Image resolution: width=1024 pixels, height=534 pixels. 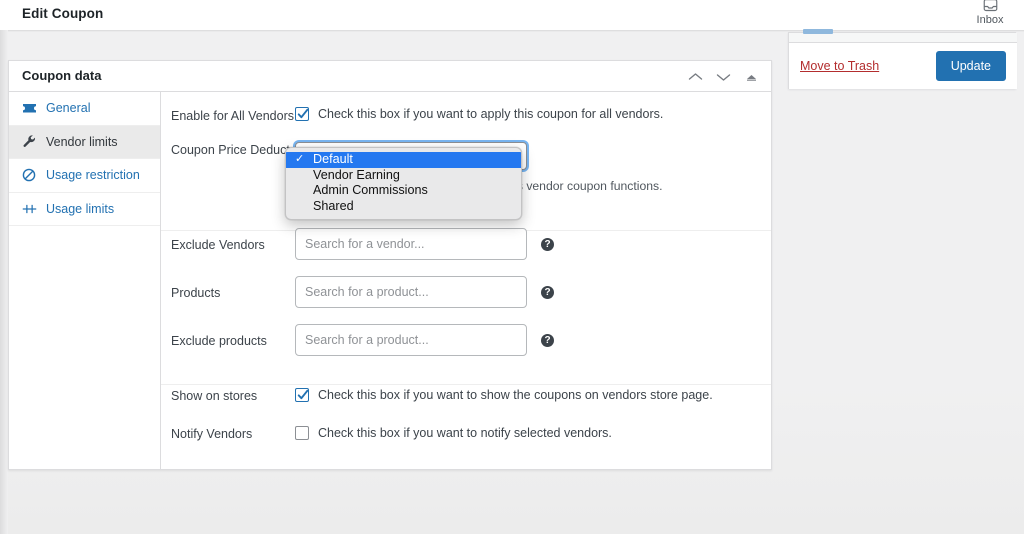 What do you see at coordinates (614, 186) in the screenshot?
I see `description-line-2: coupon functions.` at bounding box center [614, 186].